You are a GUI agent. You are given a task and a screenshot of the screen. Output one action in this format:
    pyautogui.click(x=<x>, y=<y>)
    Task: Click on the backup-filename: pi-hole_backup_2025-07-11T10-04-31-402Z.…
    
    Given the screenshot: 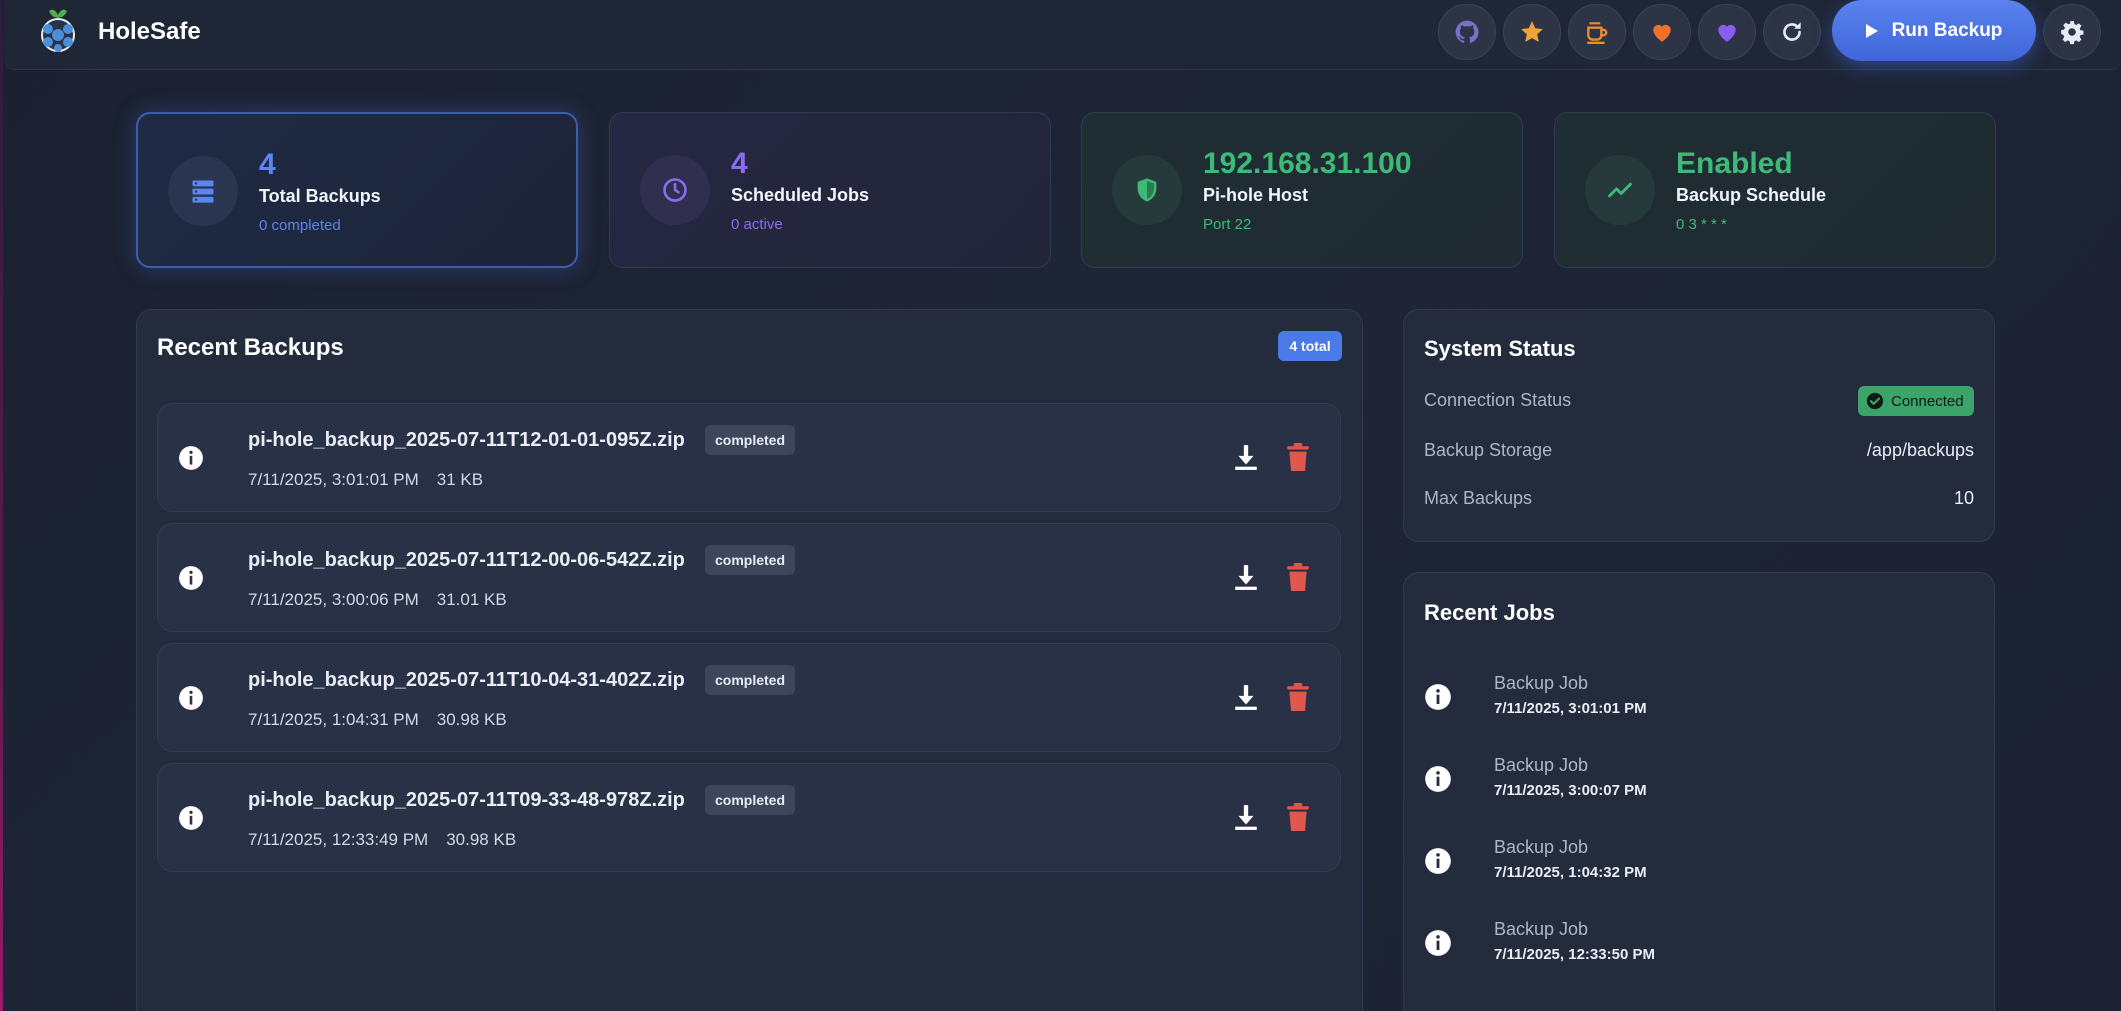 What is the action you would take?
    pyautogui.click(x=466, y=680)
    